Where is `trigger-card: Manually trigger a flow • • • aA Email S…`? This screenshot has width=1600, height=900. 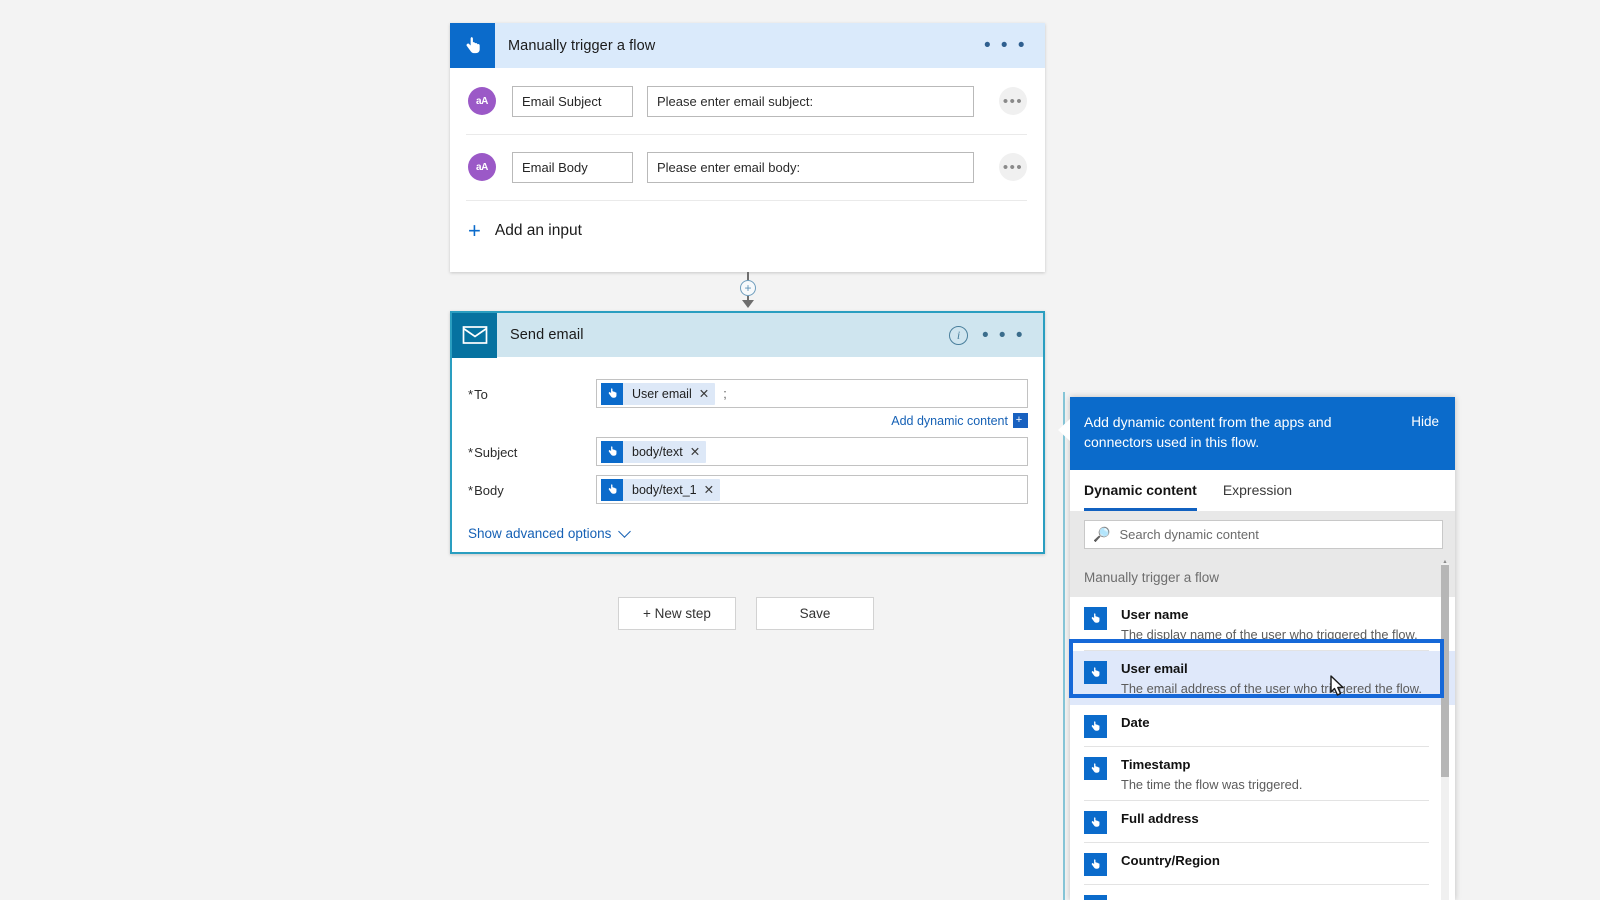 trigger-card: Manually trigger a flow • • • aA Email S… is located at coordinates (747, 147).